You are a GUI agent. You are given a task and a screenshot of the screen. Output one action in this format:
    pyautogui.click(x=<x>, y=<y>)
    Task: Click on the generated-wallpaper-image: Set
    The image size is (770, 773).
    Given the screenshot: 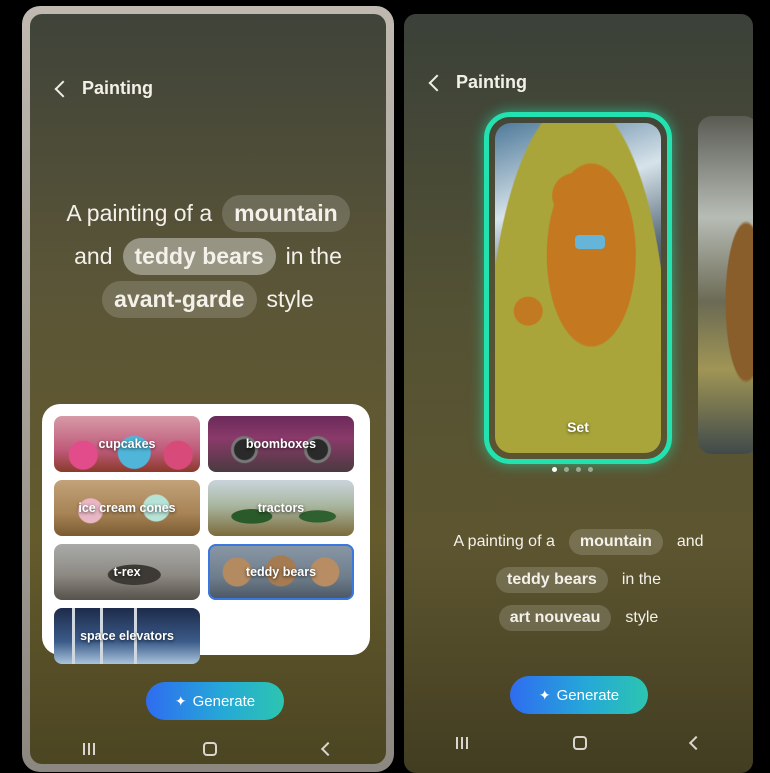 What is the action you would take?
    pyautogui.click(x=578, y=288)
    